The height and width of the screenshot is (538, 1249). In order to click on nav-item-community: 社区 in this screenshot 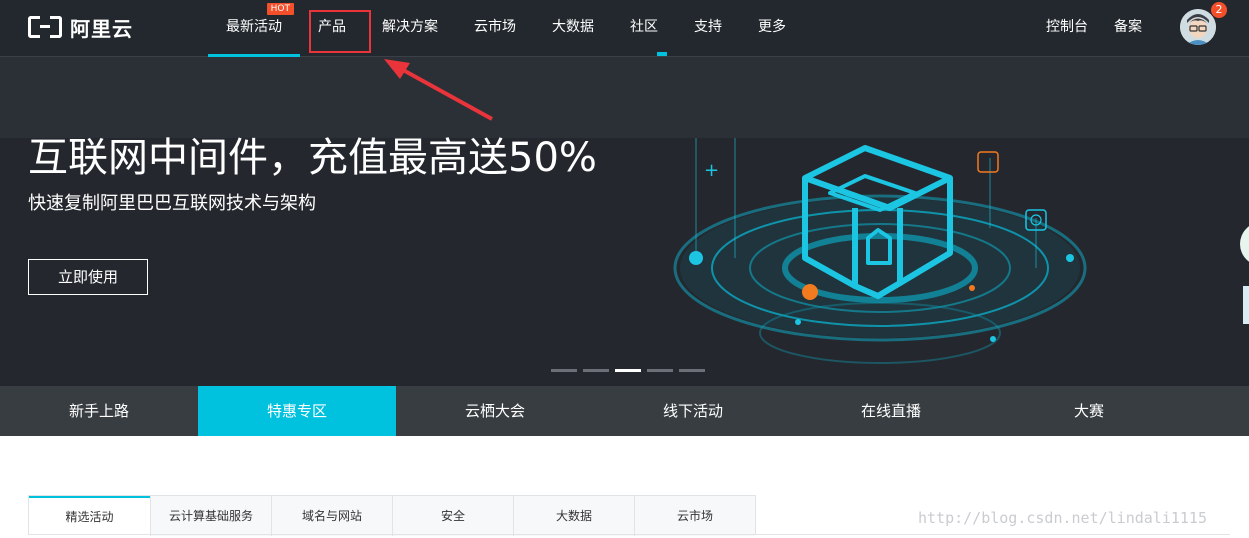, I will do `click(644, 28)`.